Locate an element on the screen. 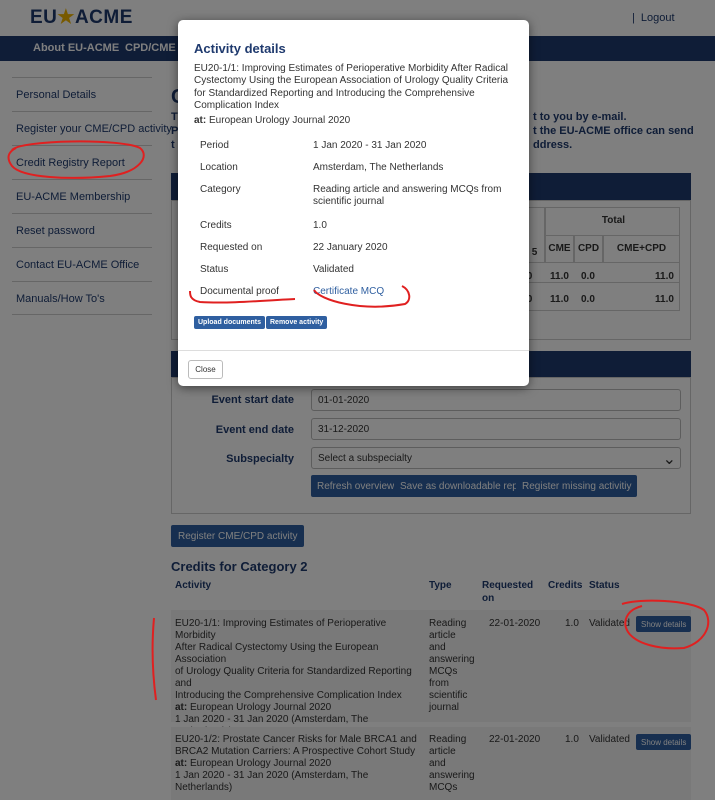 The image size is (715, 800). category-line: scientific journal is located at coordinates (349, 202).